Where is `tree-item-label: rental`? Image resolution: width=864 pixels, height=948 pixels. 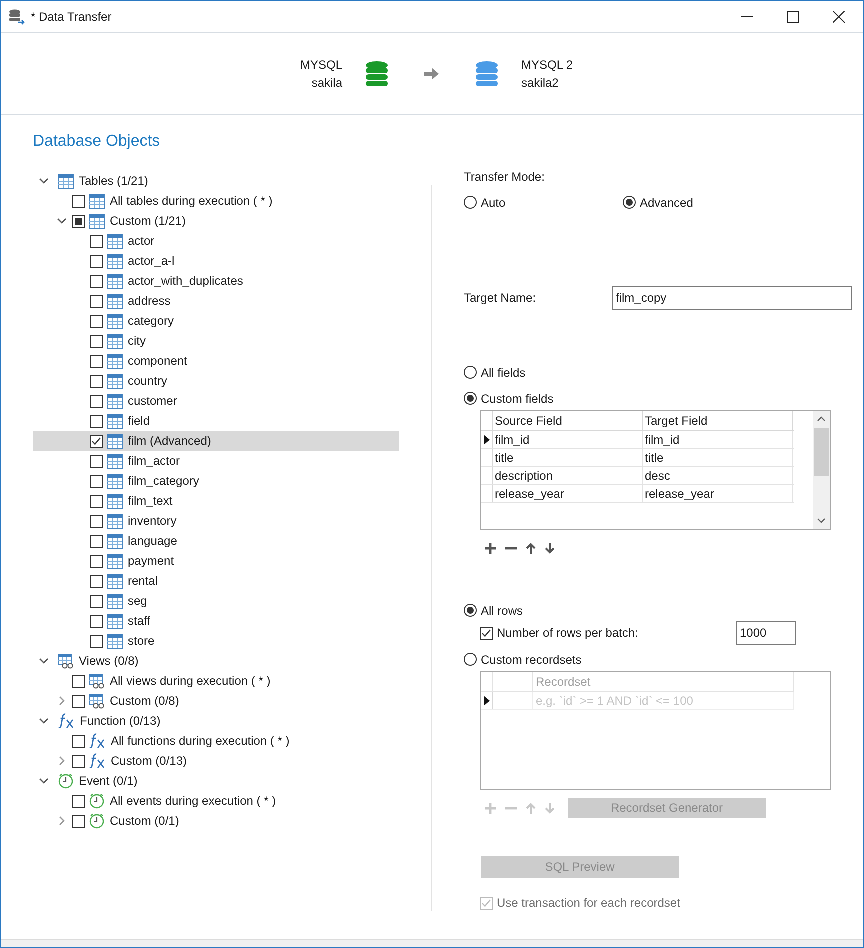 tree-item-label: rental is located at coordinates (143, 581).